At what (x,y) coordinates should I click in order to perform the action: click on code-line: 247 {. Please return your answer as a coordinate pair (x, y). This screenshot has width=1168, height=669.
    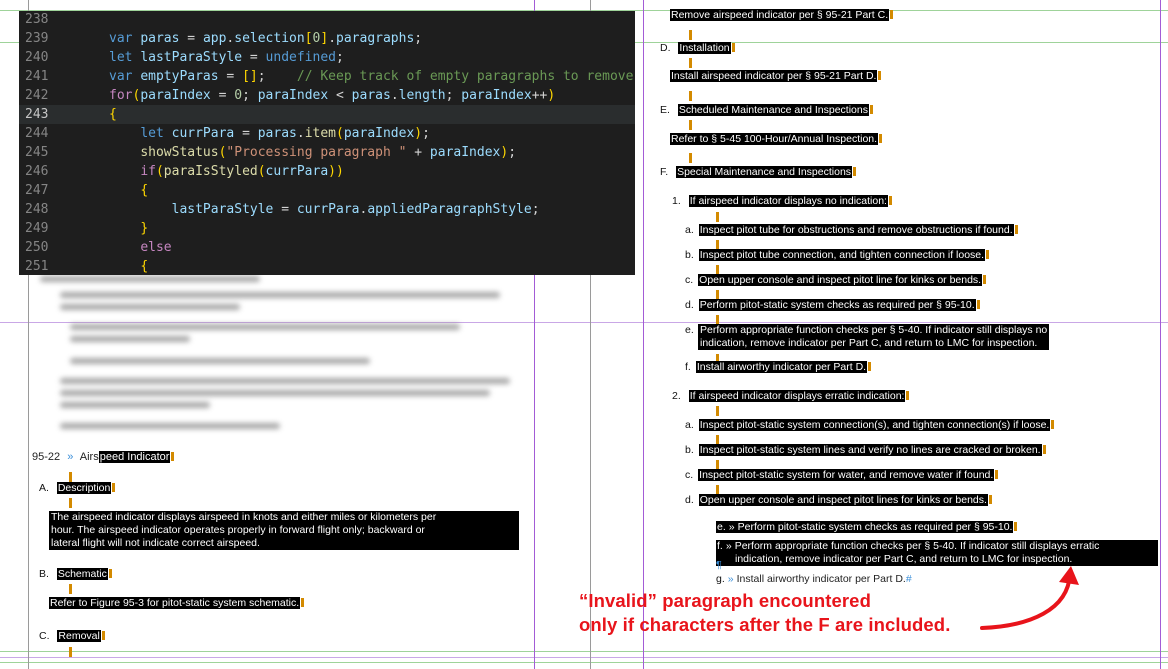
    Looking at the image, I should click on (327, 190).